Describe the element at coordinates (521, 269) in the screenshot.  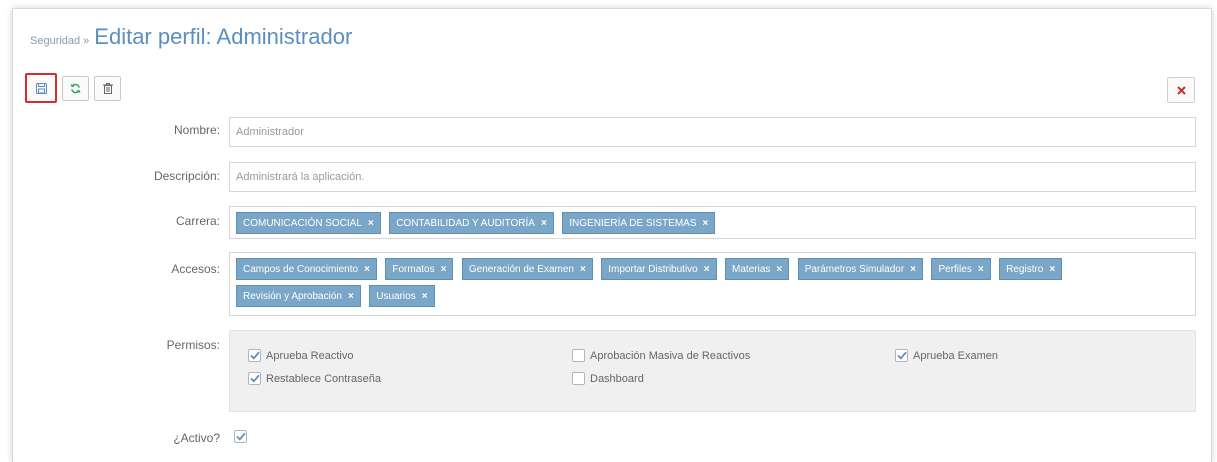
I see `tag-label: Generación de Examen` at that location.